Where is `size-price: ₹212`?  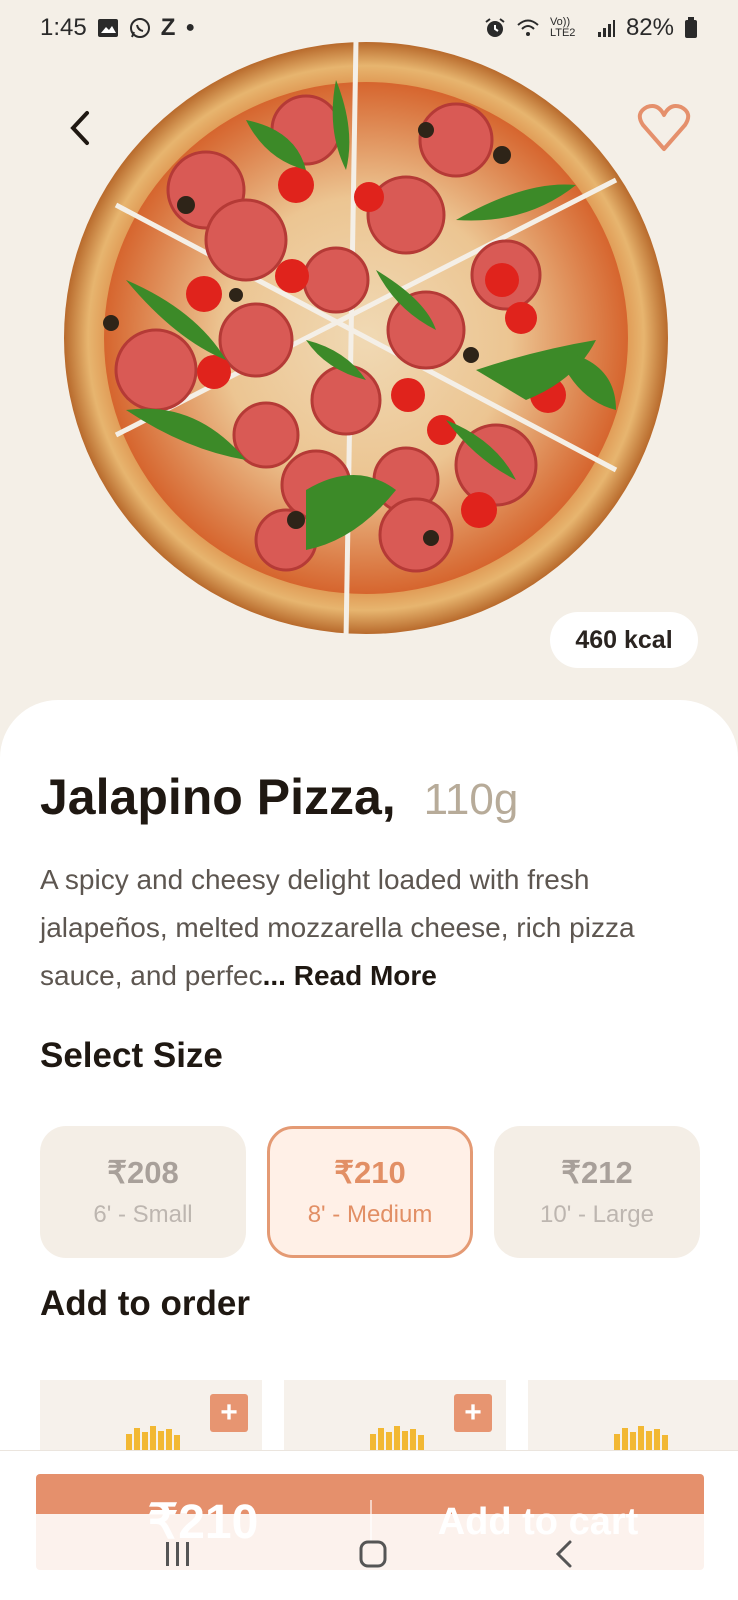 size-price: ₹212 is located at coordinates (597, 1172).